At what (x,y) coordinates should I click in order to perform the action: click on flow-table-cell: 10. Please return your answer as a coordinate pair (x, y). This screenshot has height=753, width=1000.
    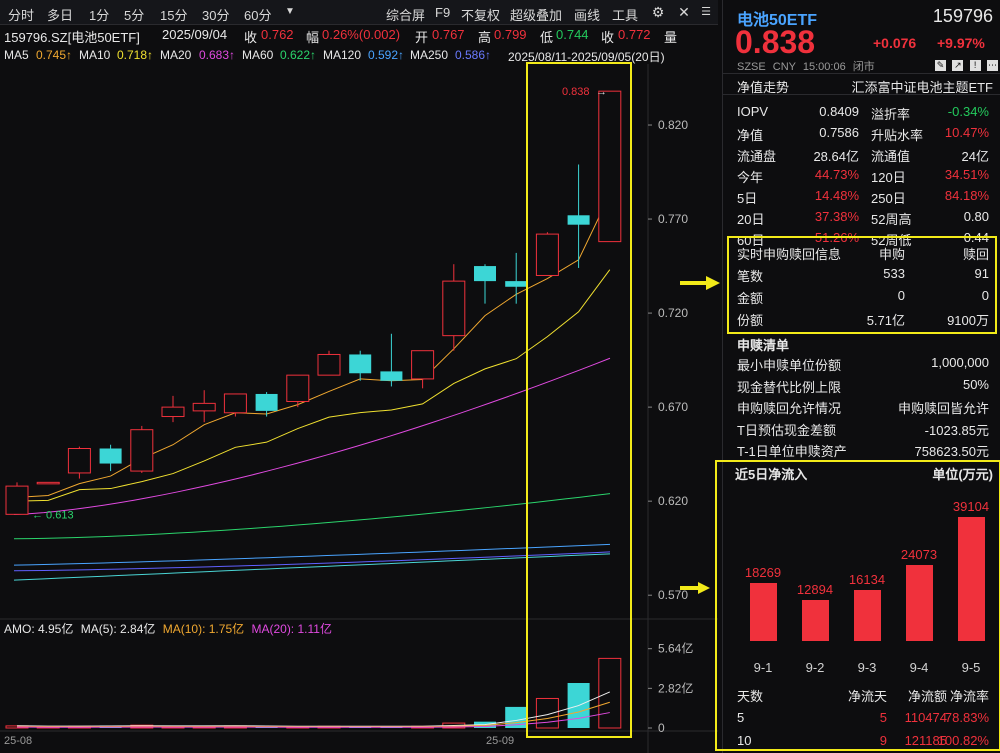
    Looking at the image, I should click on (744, 740).